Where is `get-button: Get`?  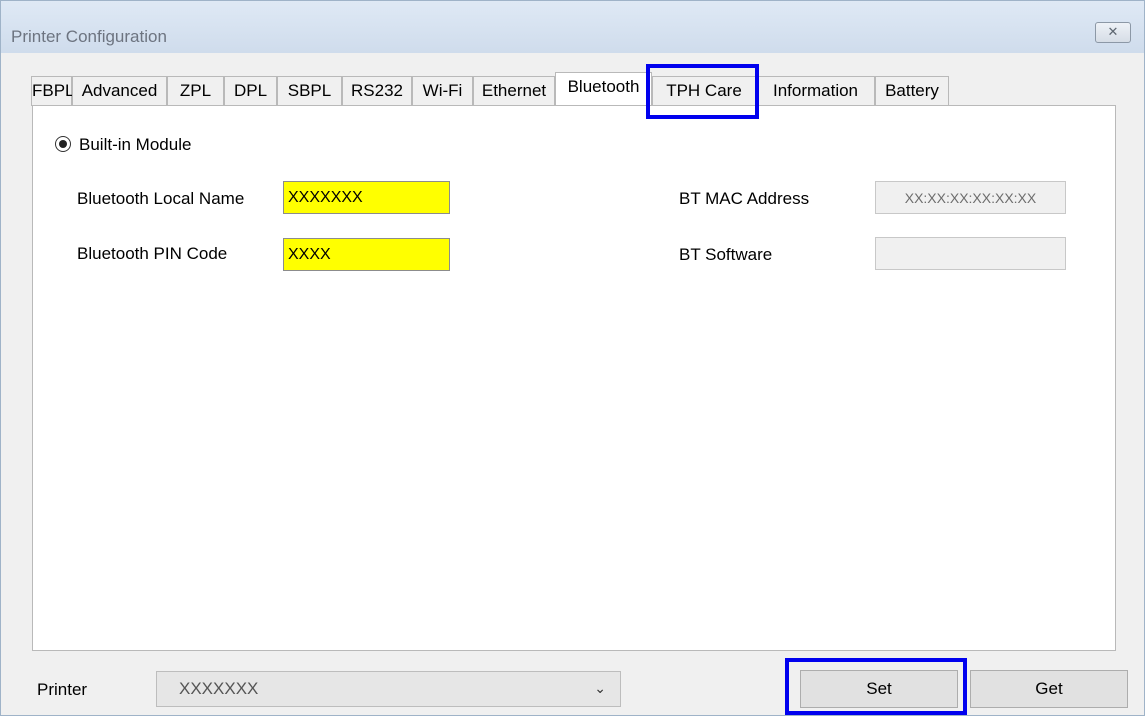 get-button: Get is located at coordinates (1049, 689).